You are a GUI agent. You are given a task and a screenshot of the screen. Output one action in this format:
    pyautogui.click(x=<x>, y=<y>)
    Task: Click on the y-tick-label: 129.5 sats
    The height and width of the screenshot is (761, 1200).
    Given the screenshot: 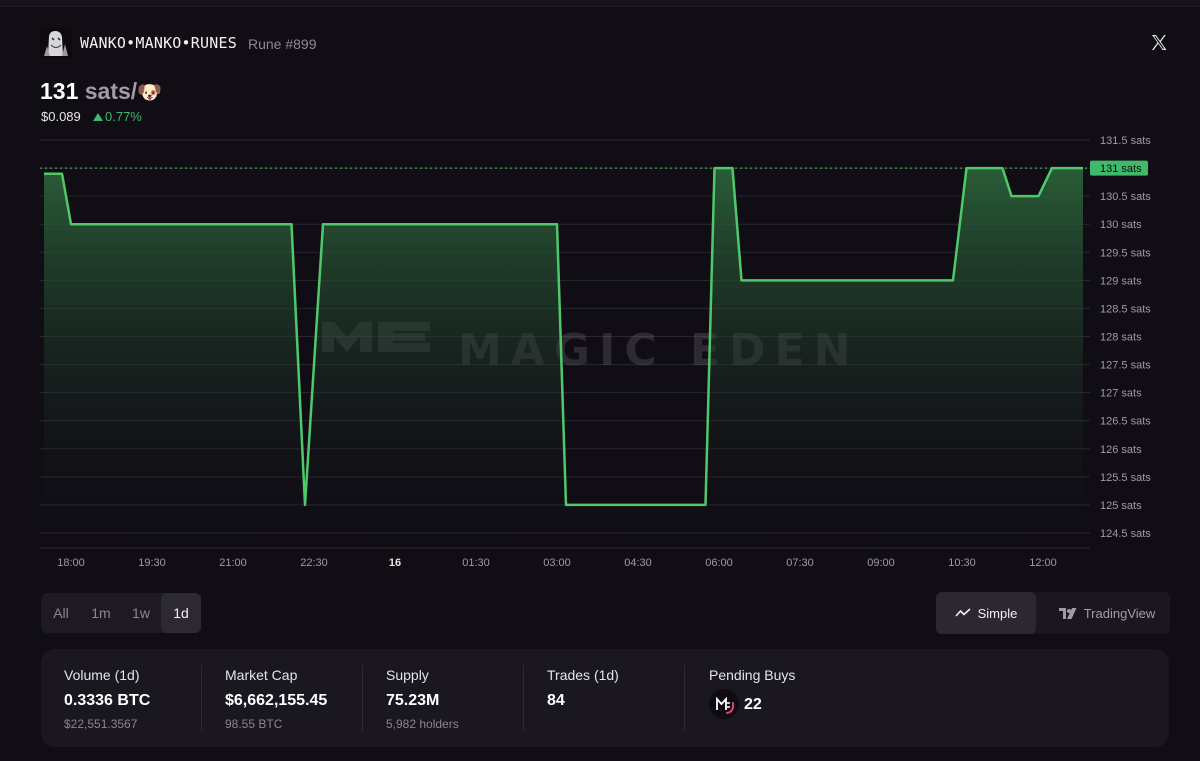 What is the action you would take?
    pyautogui.click(x=1125, y=253)
    